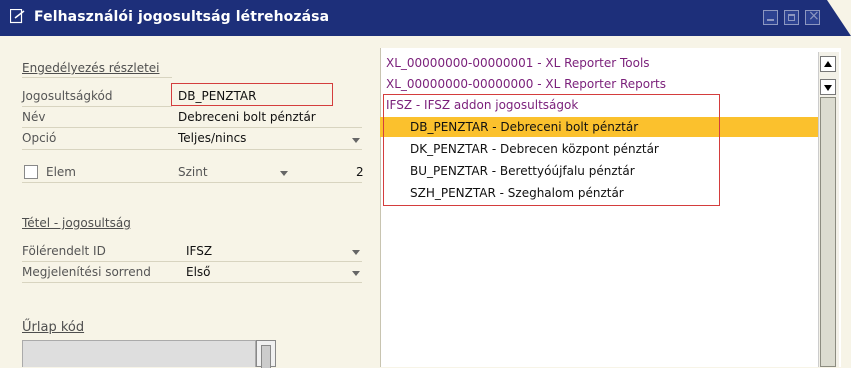 The image size is (851, 368). I want to click on form-code-scrollbar, so click(266, 354).